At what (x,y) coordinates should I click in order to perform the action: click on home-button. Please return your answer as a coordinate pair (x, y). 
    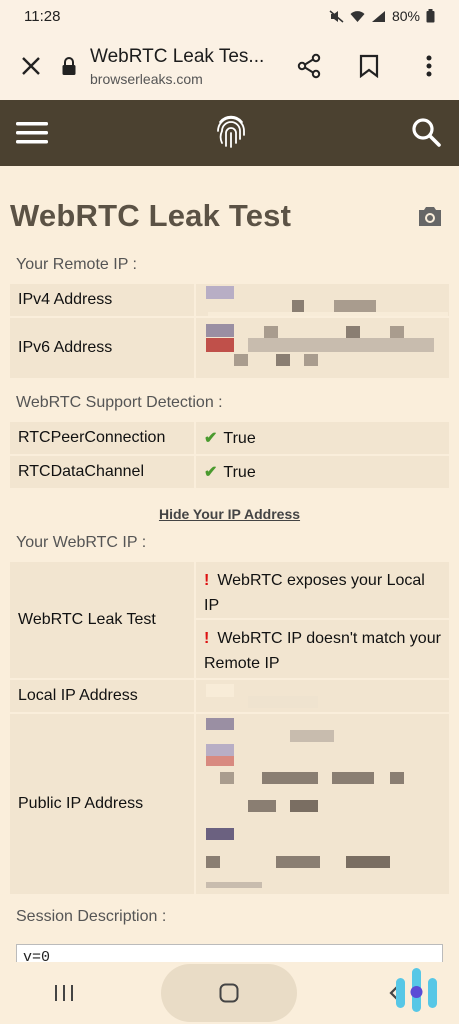
    Looking at the image, I should click on (229, 993).